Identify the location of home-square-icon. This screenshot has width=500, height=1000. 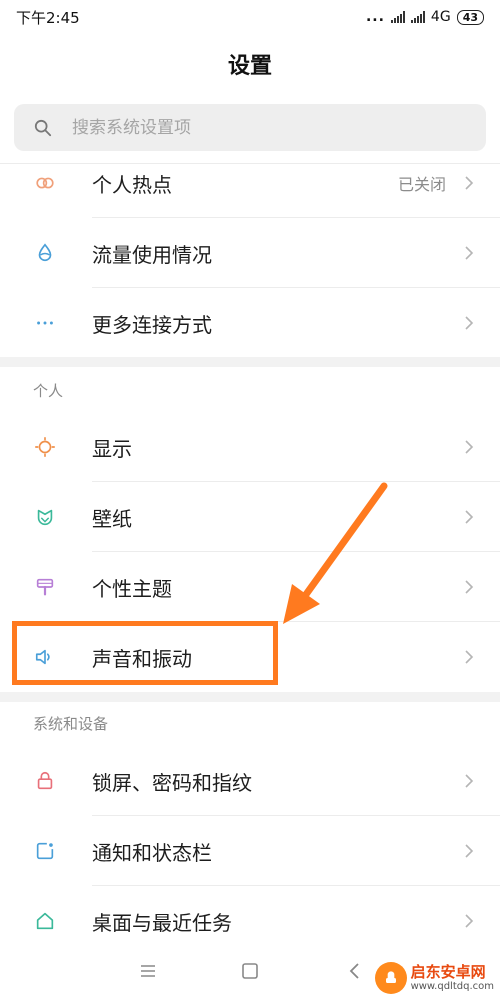
(250, 971).